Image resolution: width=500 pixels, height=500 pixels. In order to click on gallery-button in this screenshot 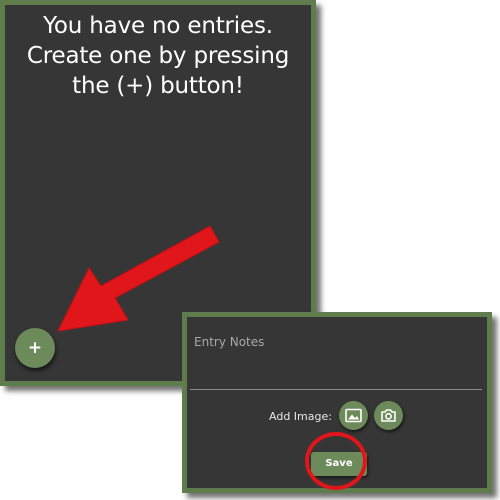, I will do `click(353, 415)`.